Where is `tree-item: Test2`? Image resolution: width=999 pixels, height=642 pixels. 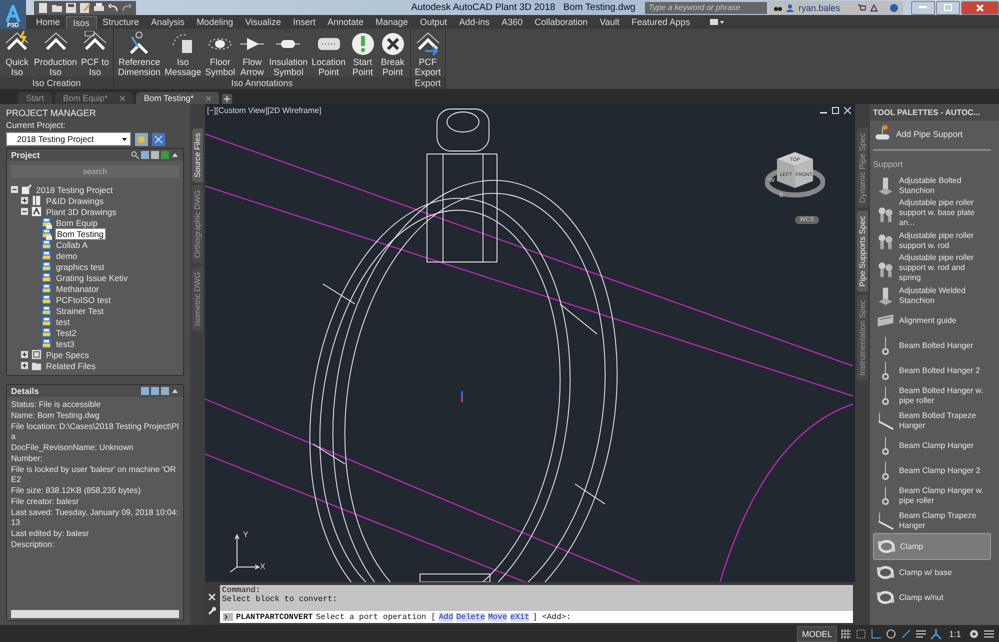 tree-item: Test2 is located at coordinates (66, 333).